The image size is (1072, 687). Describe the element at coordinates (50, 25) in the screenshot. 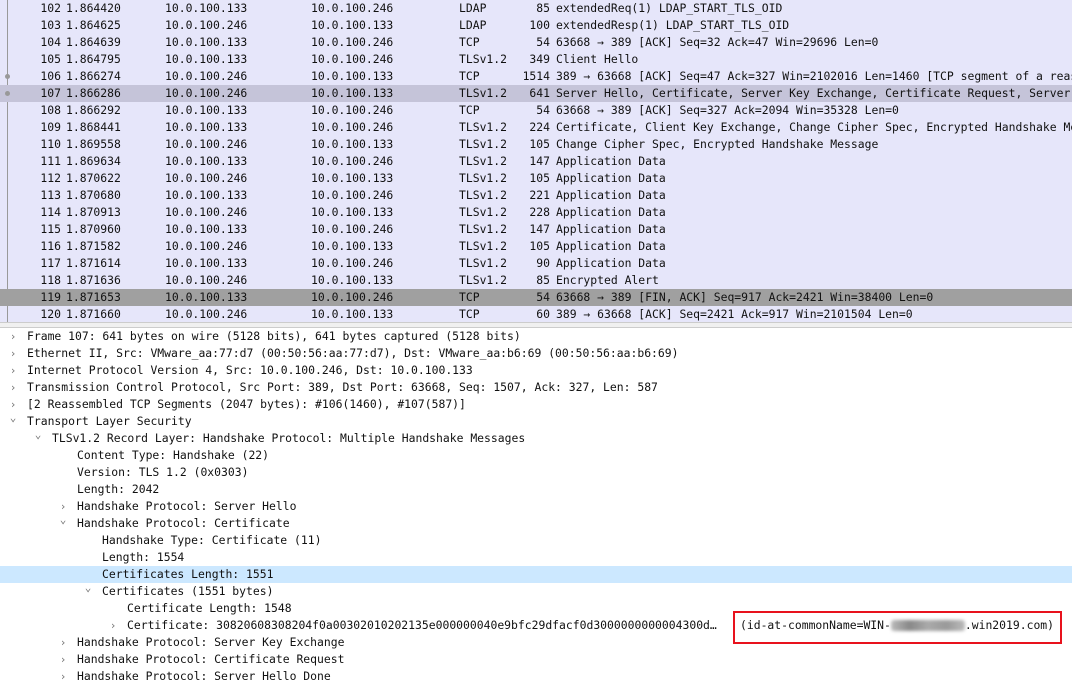

I see `packet-no: 103` at that location.